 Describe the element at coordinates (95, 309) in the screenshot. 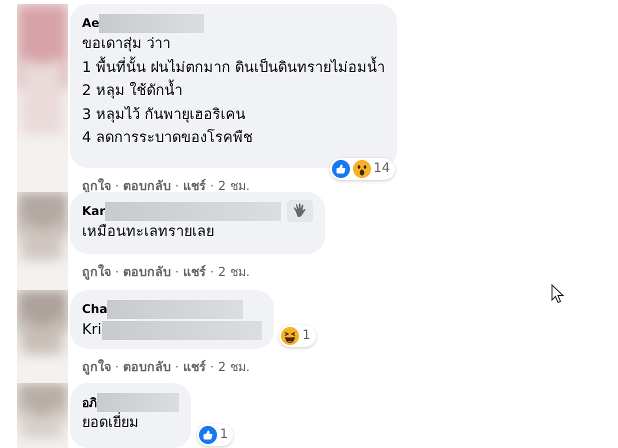

I see `commenter-name: Cha` at that location.